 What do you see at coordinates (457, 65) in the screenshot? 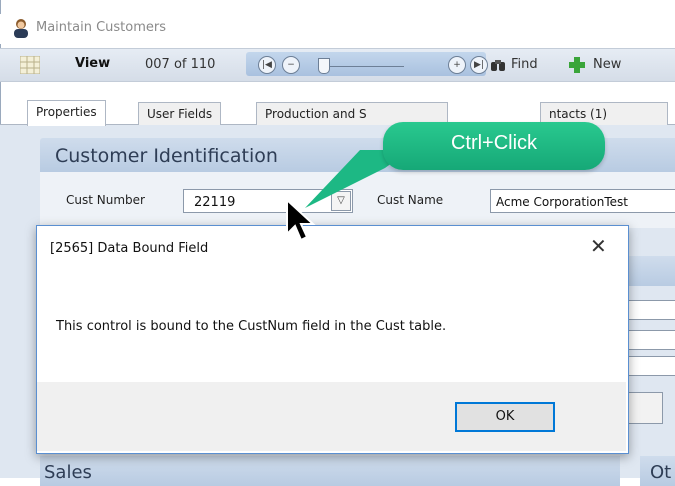
I see `zoom-in-icon: +` at bounding box center [457, 65].